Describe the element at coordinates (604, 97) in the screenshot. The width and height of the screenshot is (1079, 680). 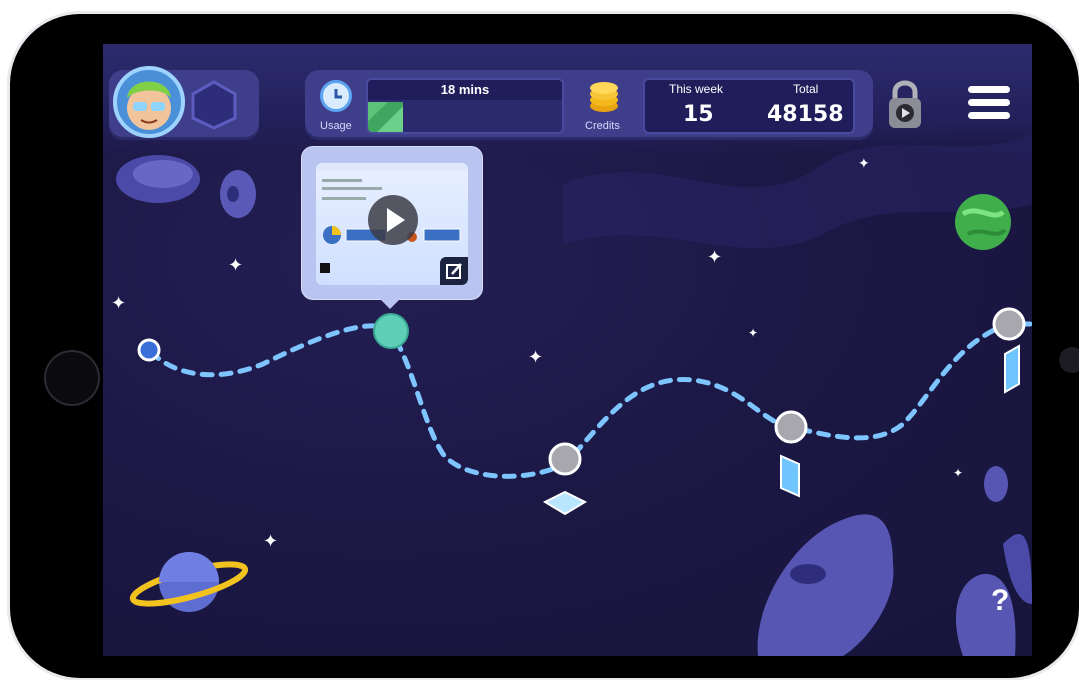
I see `coins-icon` at that location.